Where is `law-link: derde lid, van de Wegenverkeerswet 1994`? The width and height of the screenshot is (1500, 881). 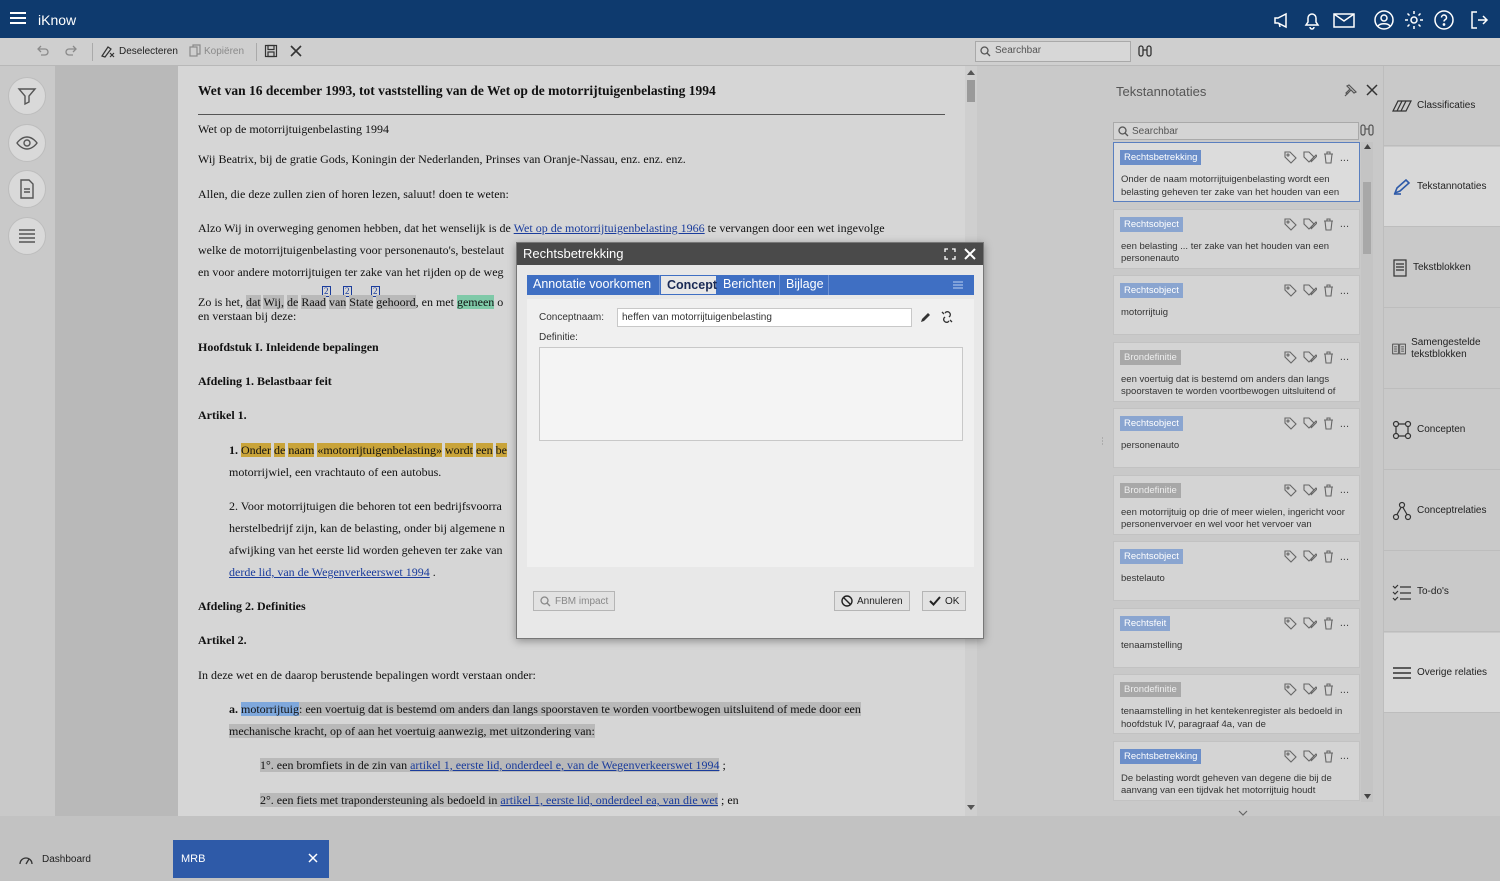 law-link: derde lid, van de Wegenverkeerswet 1994 is located at coordinates (329, 572).